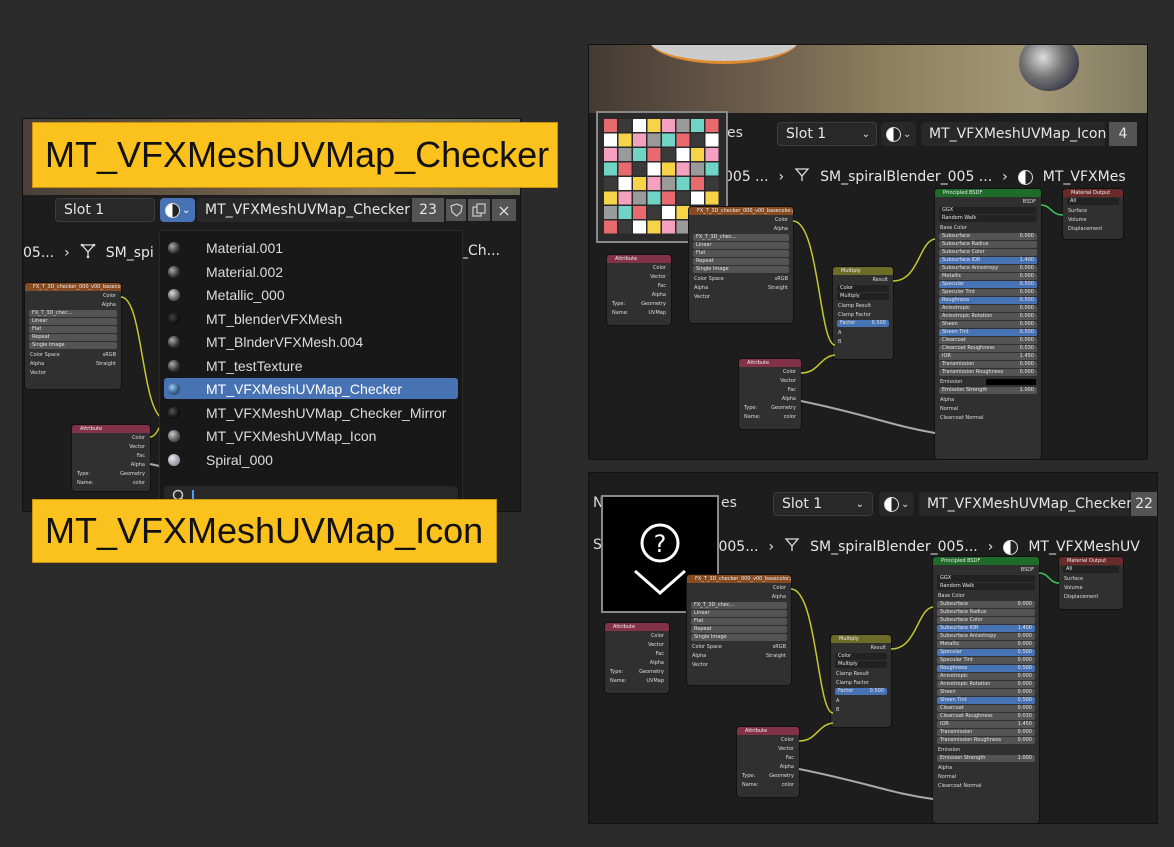  I want to click on checker-callout: MT_VFXMeshUVMap_Checker, so click(295, 155).